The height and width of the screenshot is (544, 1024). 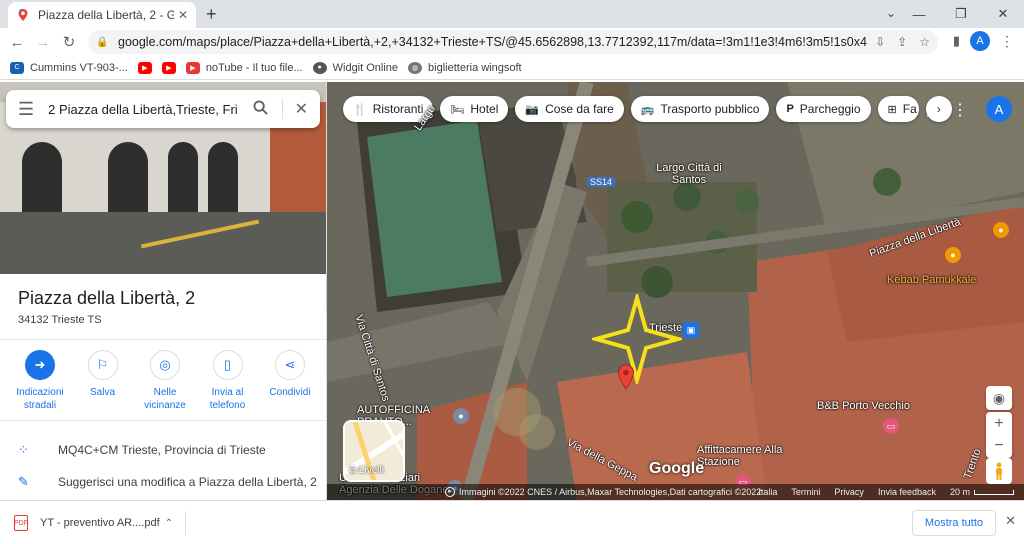 What do you see at coordinates (980, 41) in the screenshot?
I see `profile-avatar: A` at bounding box center [980, 41].